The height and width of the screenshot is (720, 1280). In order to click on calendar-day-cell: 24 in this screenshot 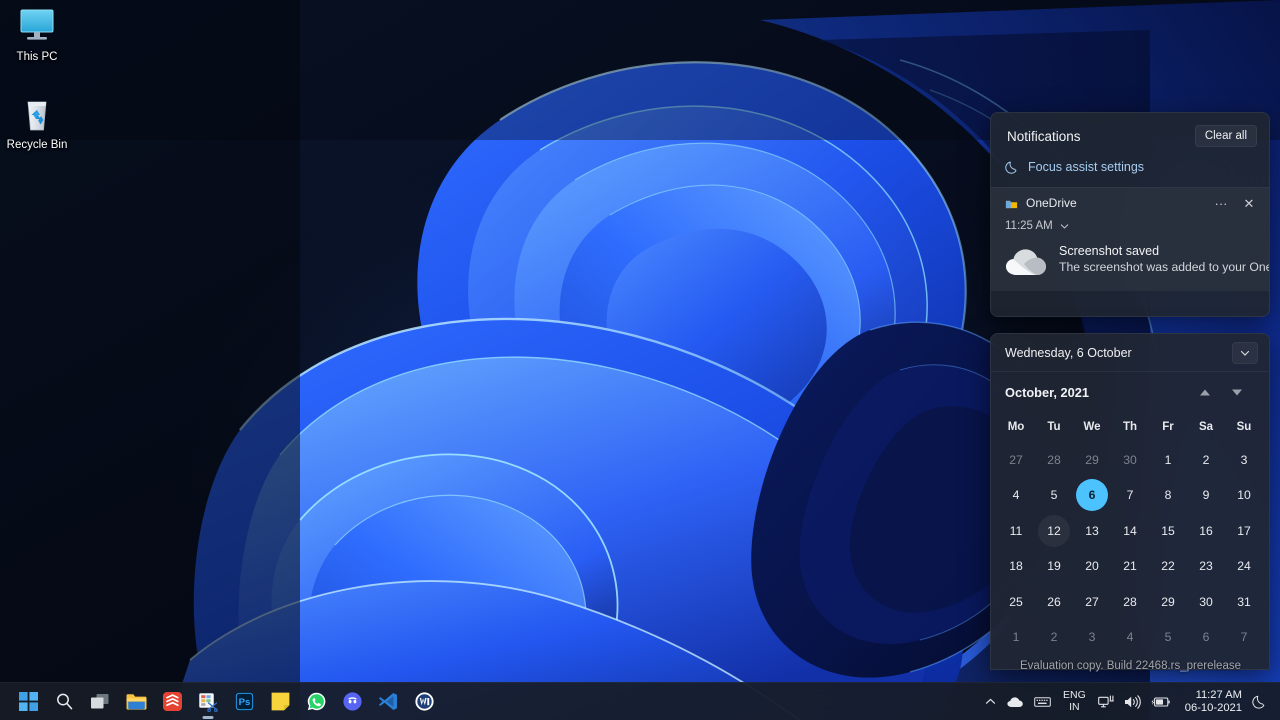, I will do `click(1244, 567)`.